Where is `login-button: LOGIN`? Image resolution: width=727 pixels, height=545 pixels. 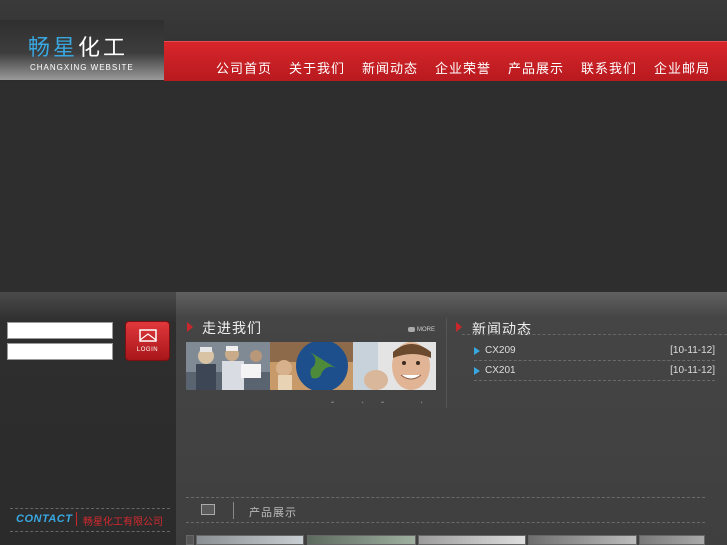 login-button: LOGIN is located at coordinates (147, 341).